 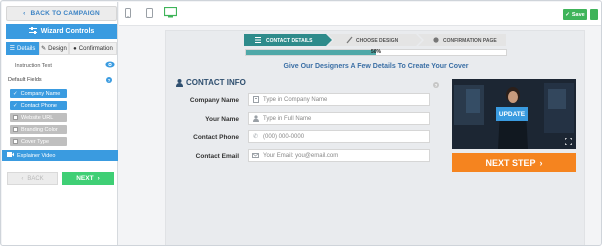 I want to click on field-label: Website URL, so click(x=37, y=117).